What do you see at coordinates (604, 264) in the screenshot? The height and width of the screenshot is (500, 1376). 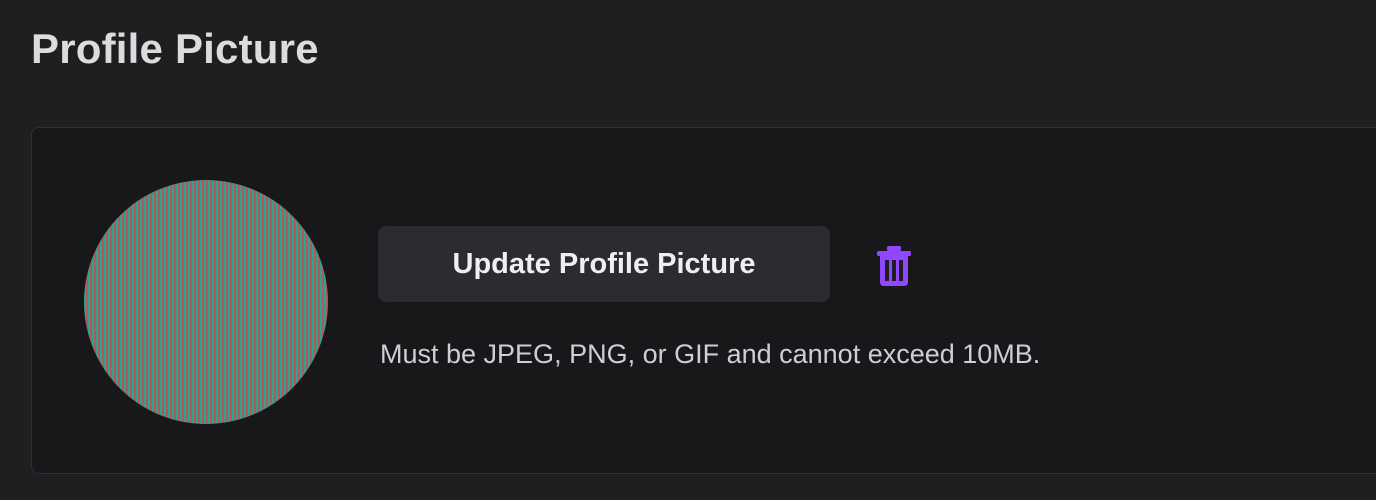 I see `update-profile-picture-button: Update Profile Picture` at bounding box center [604, 264].